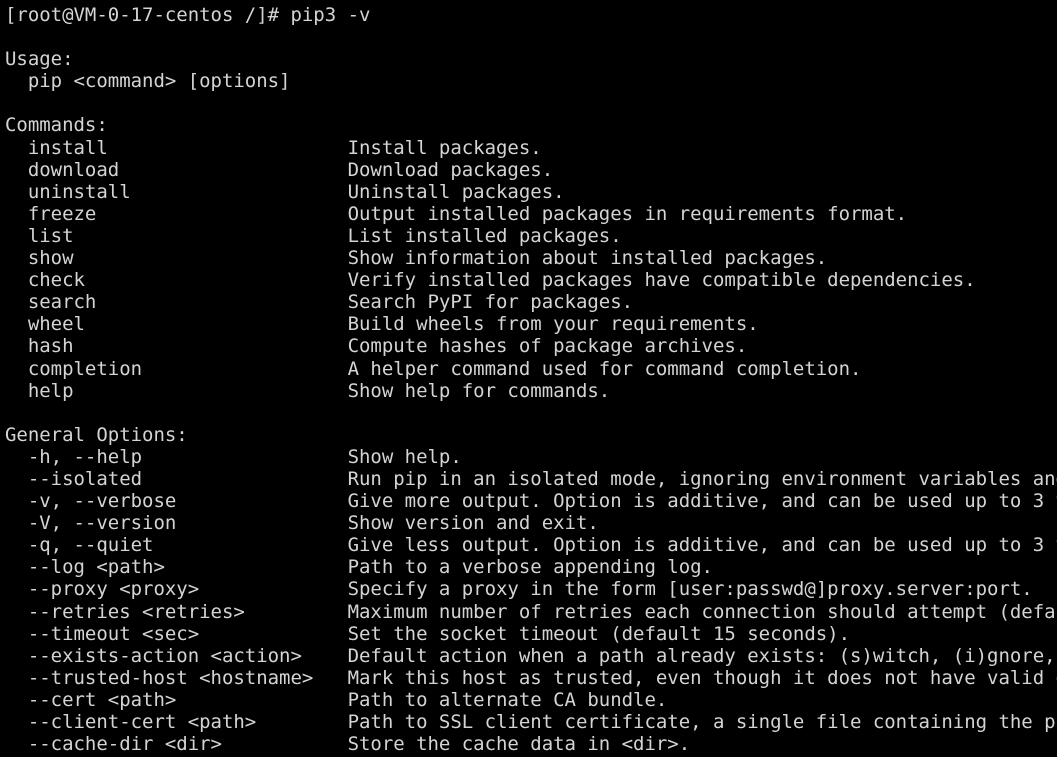 The height and width of the screenshot is (757, 1057). I want to click on terminal-line: hash Compute hashes of package archives., so click(376, 346).